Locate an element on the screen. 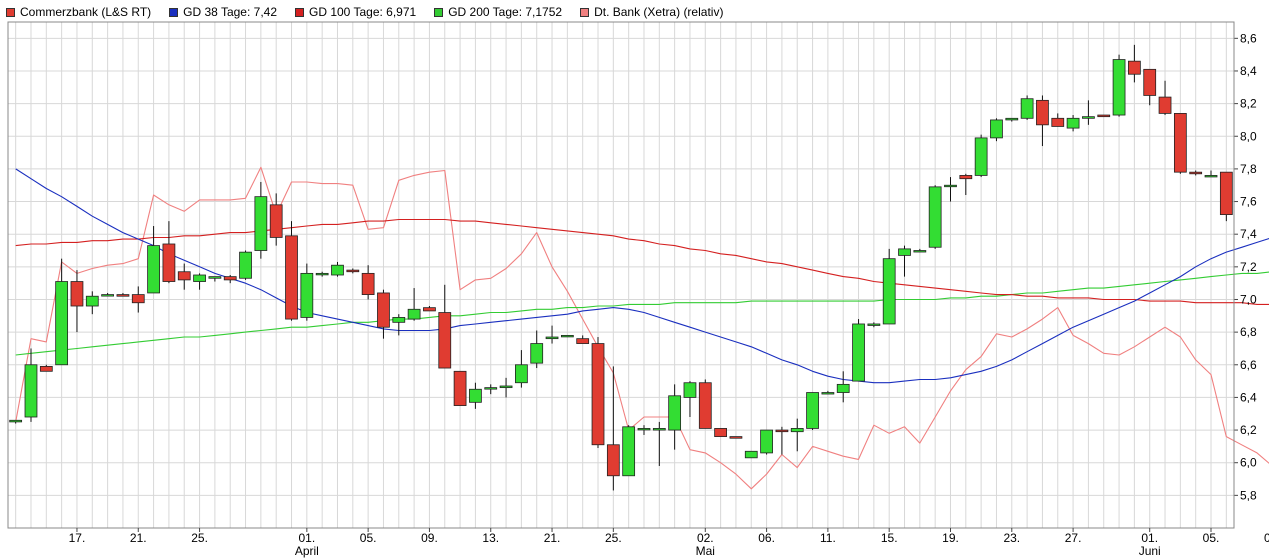  x-tick-label: 05. is located at coordinates (368, 538).